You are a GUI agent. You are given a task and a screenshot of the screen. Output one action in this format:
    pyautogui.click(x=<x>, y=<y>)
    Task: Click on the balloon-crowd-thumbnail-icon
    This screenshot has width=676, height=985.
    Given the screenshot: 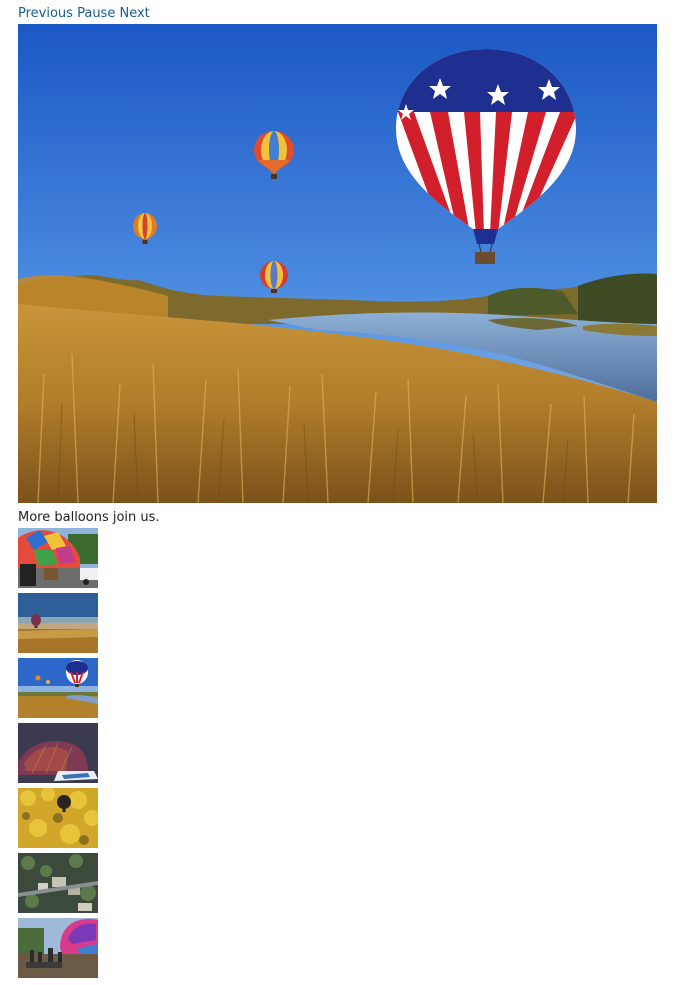 What is the action you would take?
    pyautogui.click(x=58, y=948)
    